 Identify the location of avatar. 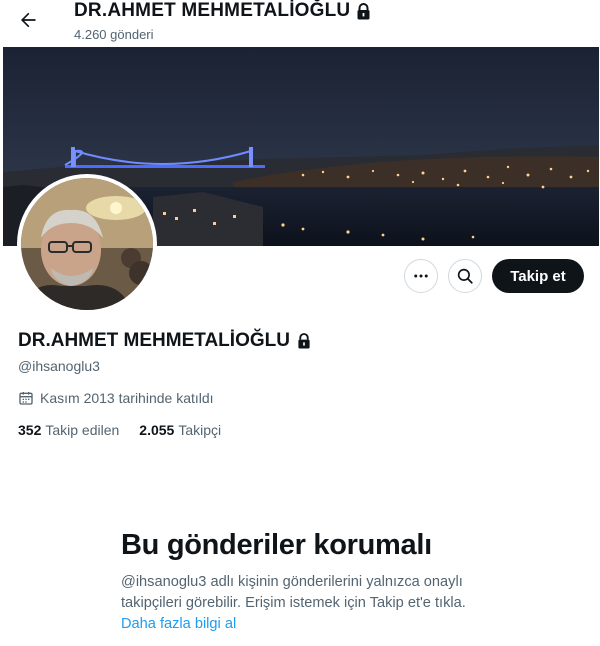
(87, 244).